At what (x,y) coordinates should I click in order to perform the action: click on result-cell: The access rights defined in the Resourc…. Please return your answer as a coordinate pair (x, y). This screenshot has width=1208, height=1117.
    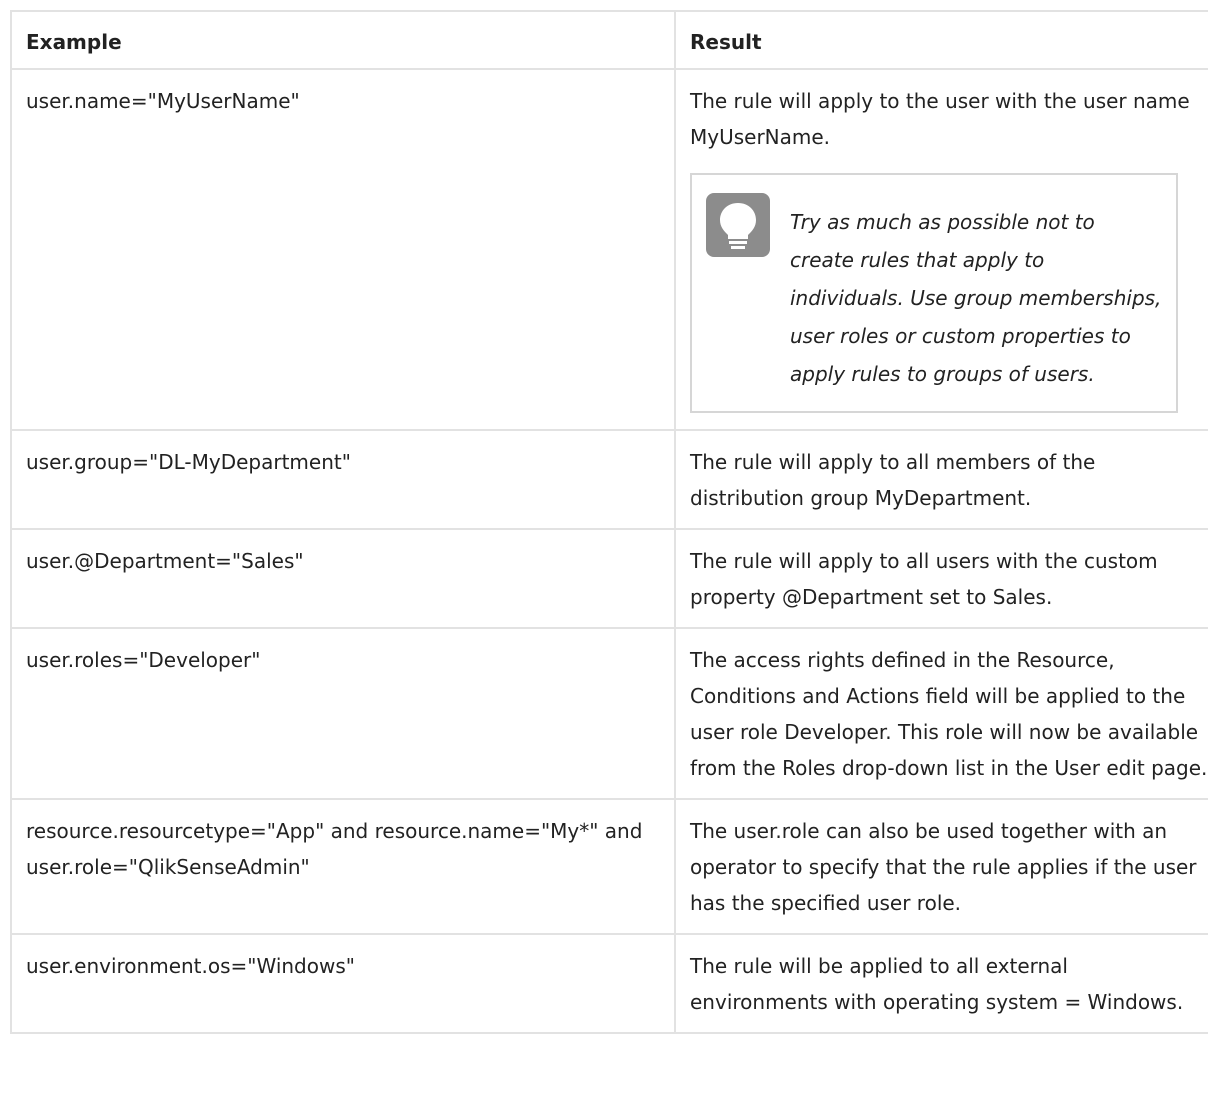
    Looking at the image, I should click on (941, 713).